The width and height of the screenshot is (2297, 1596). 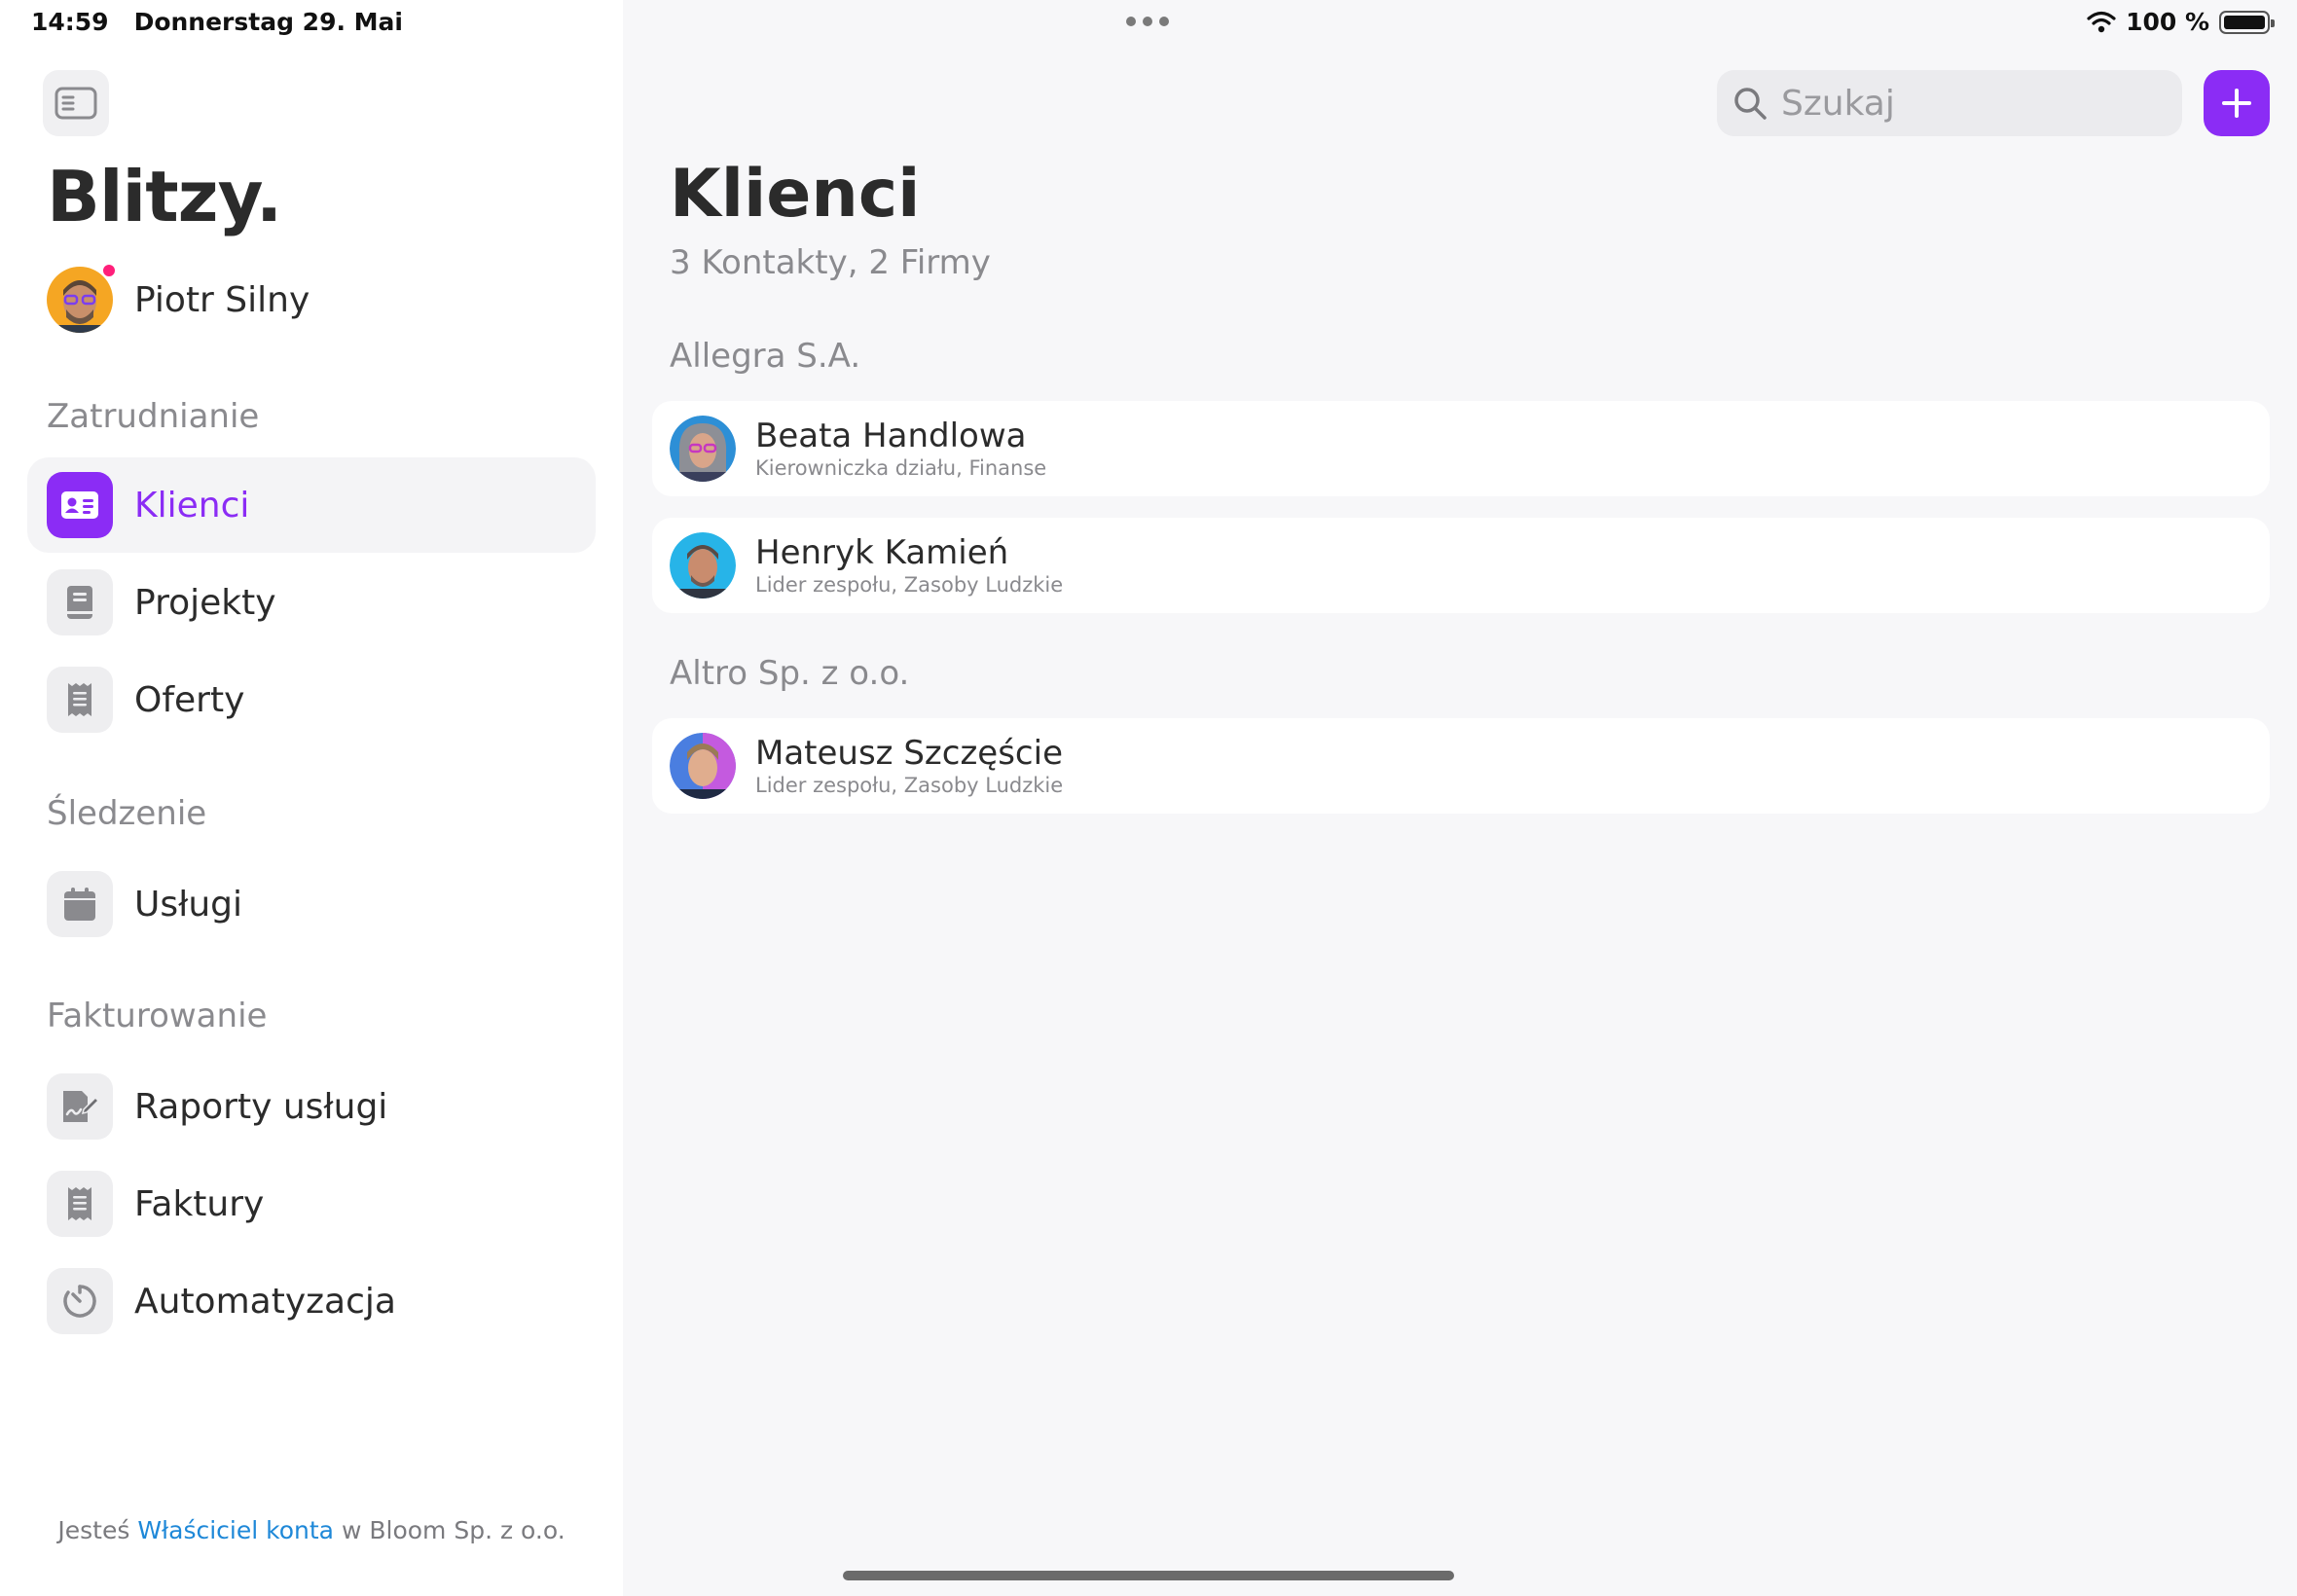 I want to click on status-clock: 14:59 Donnerstag 29. Mai, so click(x=229, y=22).